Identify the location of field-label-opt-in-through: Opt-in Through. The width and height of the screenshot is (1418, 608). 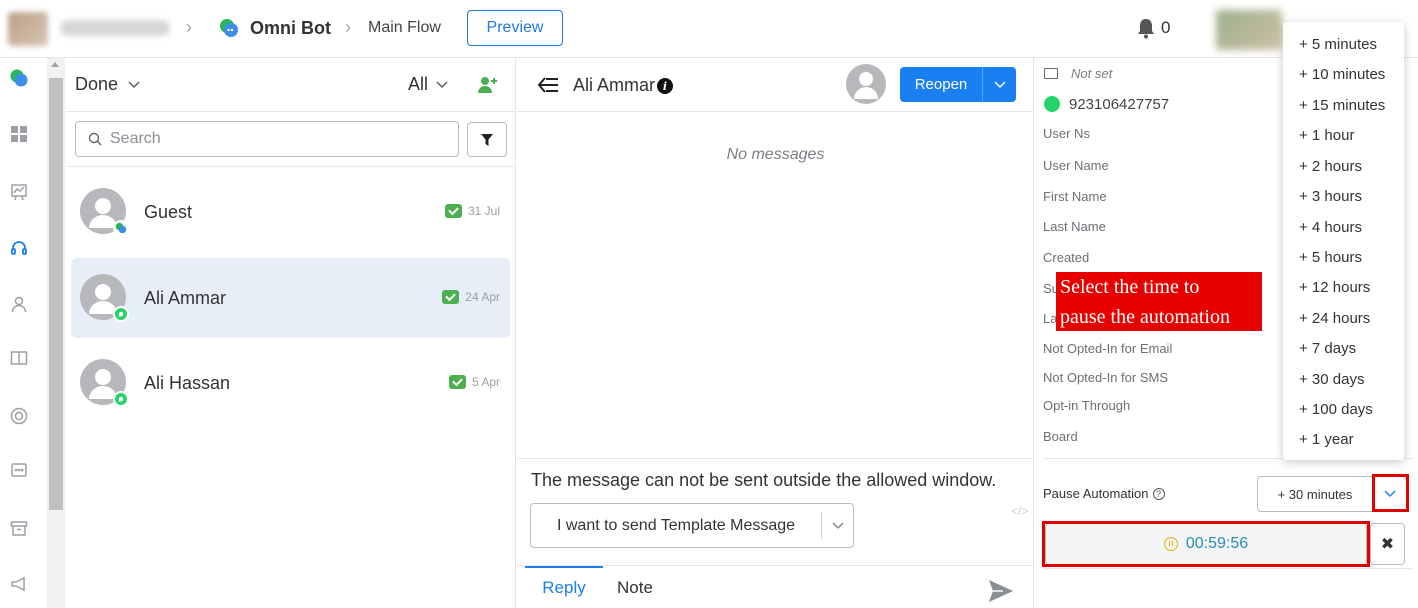
(1087, 405).